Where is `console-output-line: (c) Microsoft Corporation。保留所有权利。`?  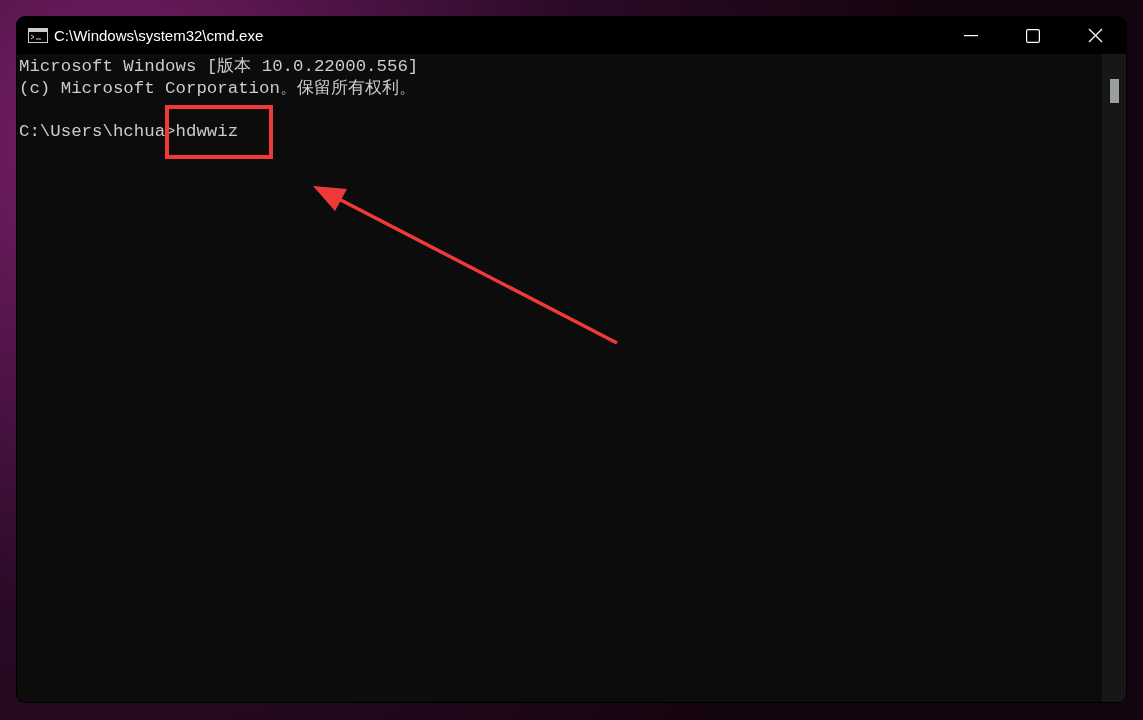
console-output-line: (c) Microsoft Corporation。保留所有权利。 is located at coordinates (217, 89).